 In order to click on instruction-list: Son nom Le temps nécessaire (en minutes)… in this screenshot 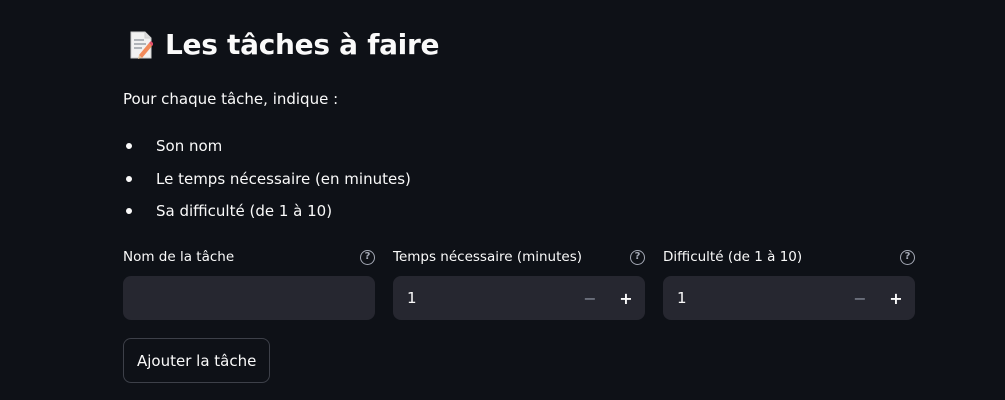, I will do `click(267, 183)`.